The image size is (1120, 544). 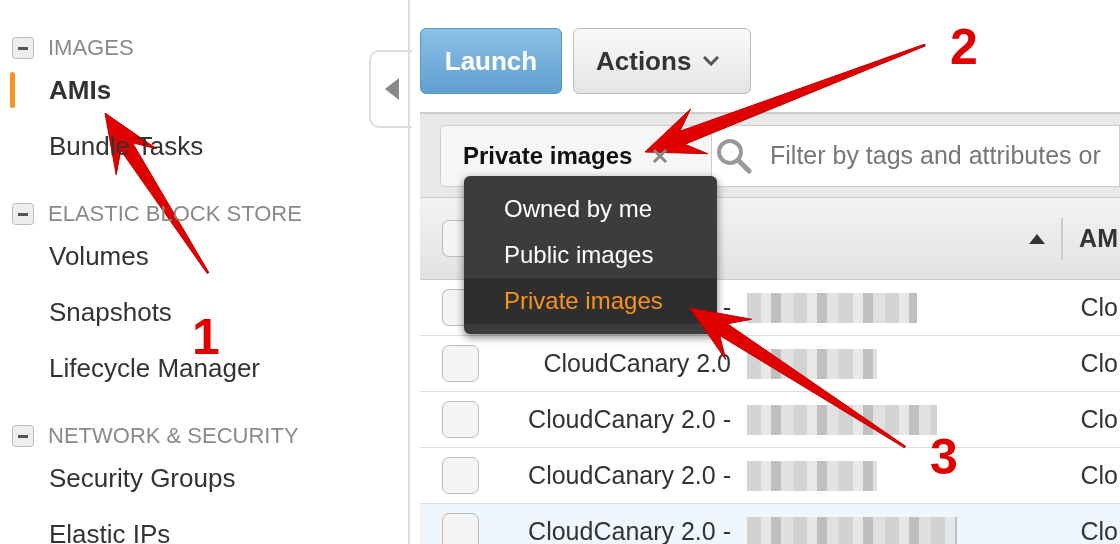 What do you see at coordinates (1098, 238) in the screenshot?
I see `column-header: AM` at bounding box center [1098, 238].